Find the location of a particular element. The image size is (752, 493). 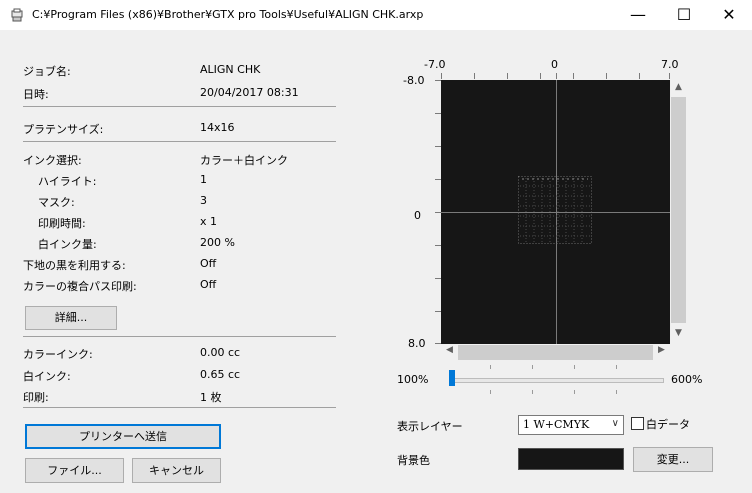

y-tick-label: -8.0 is located at coordinates (414, 80).